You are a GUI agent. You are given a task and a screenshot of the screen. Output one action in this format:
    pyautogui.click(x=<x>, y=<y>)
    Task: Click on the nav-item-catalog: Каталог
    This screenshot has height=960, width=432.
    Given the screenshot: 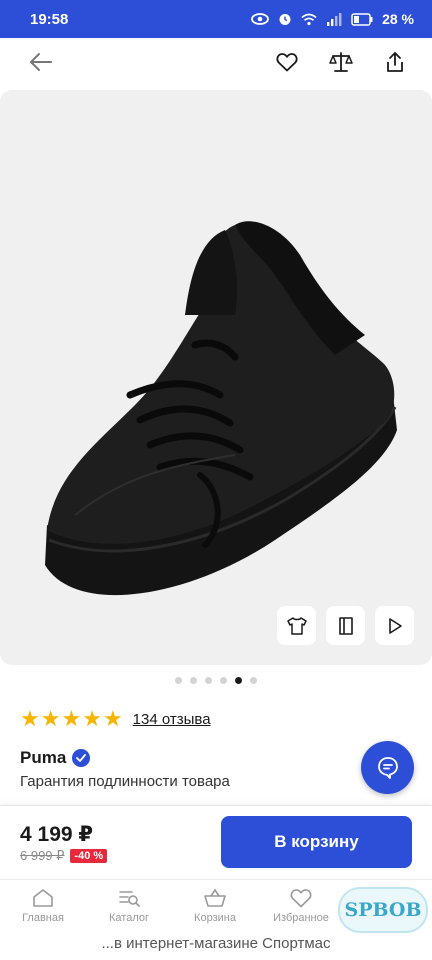 What is the action you would take?
    pyautogui.click(x=129, y=907)
    